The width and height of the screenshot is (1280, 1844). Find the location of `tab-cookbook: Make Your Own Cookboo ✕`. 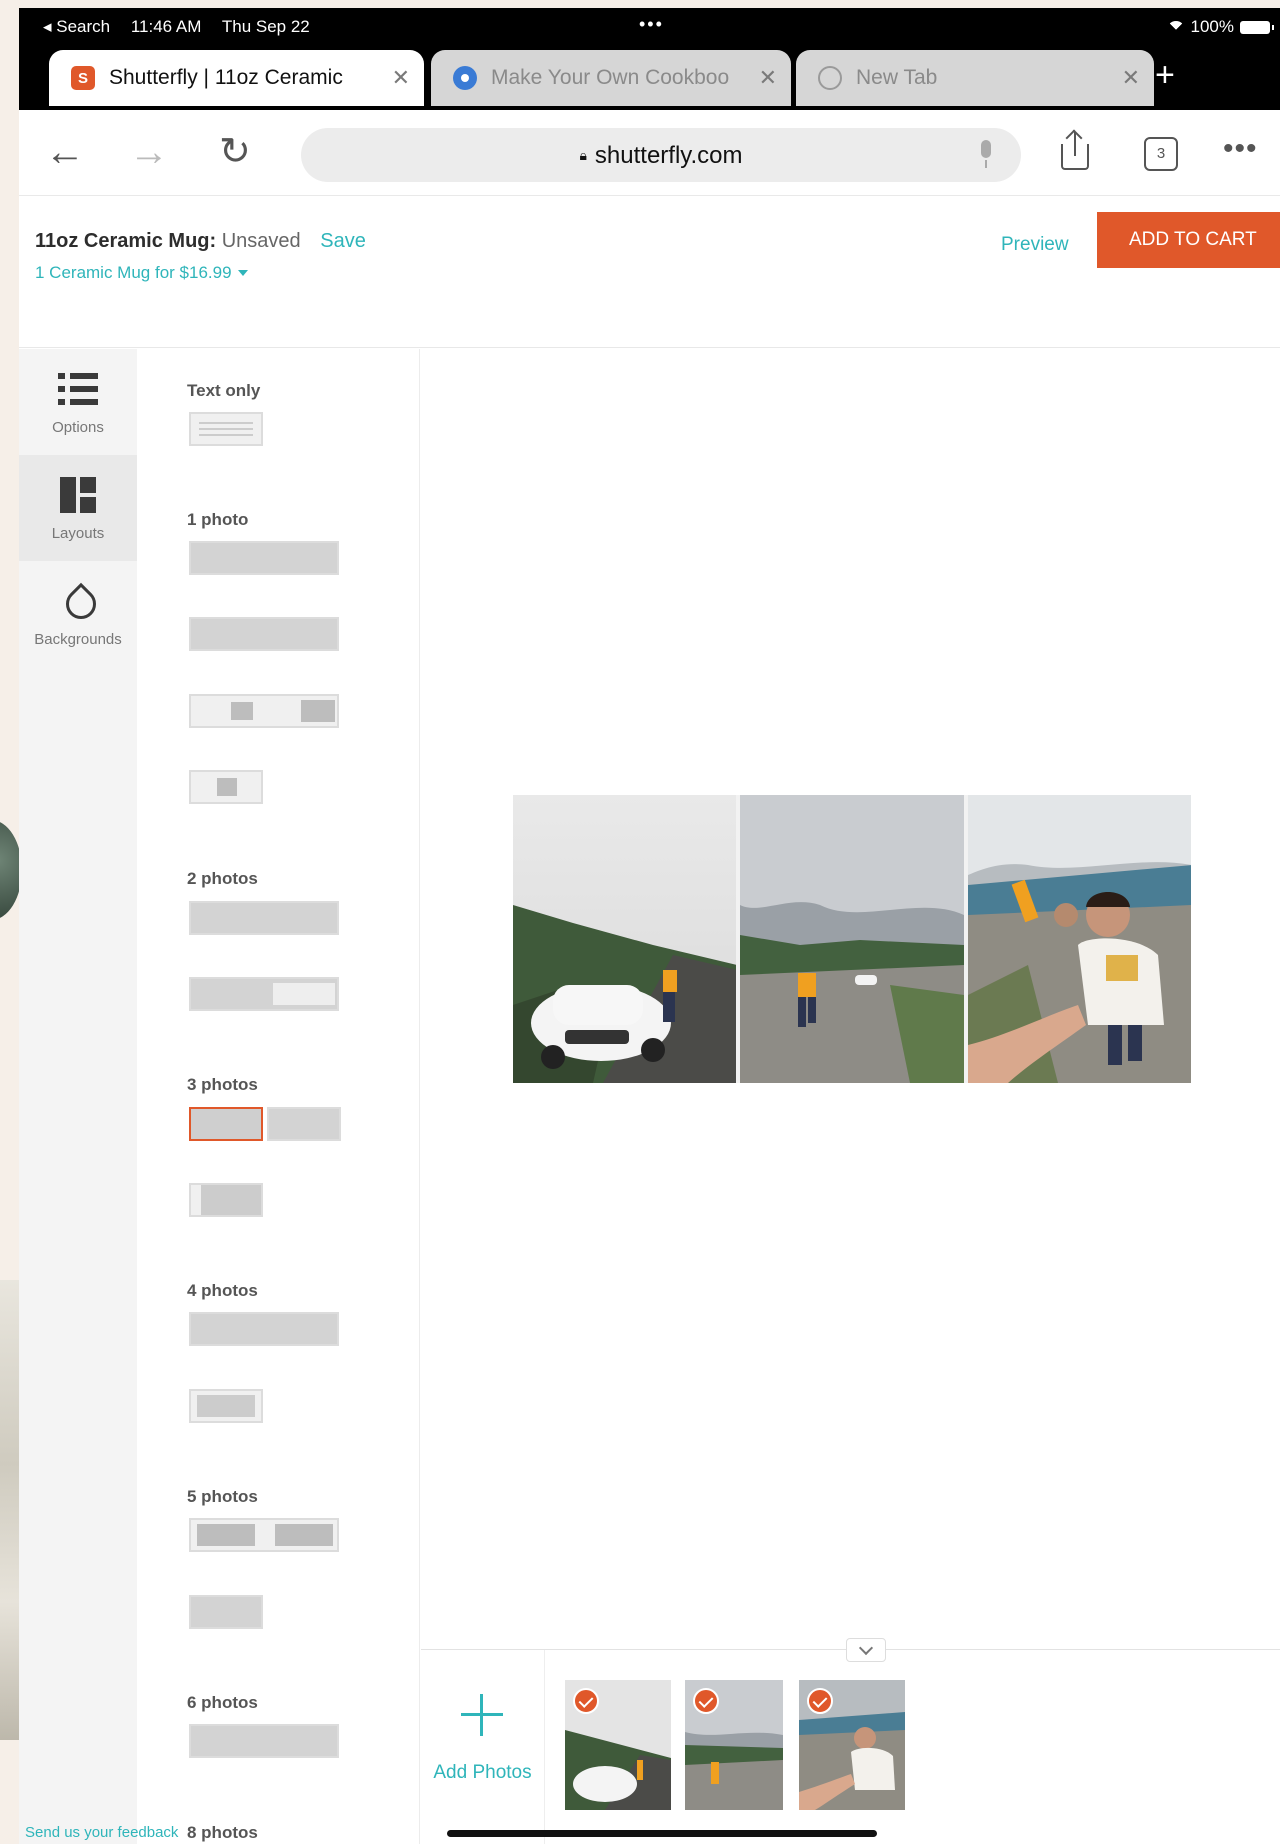

tab-cookbook: Make Your Own Cookboo ✕ is located at coordinates (611, 78).